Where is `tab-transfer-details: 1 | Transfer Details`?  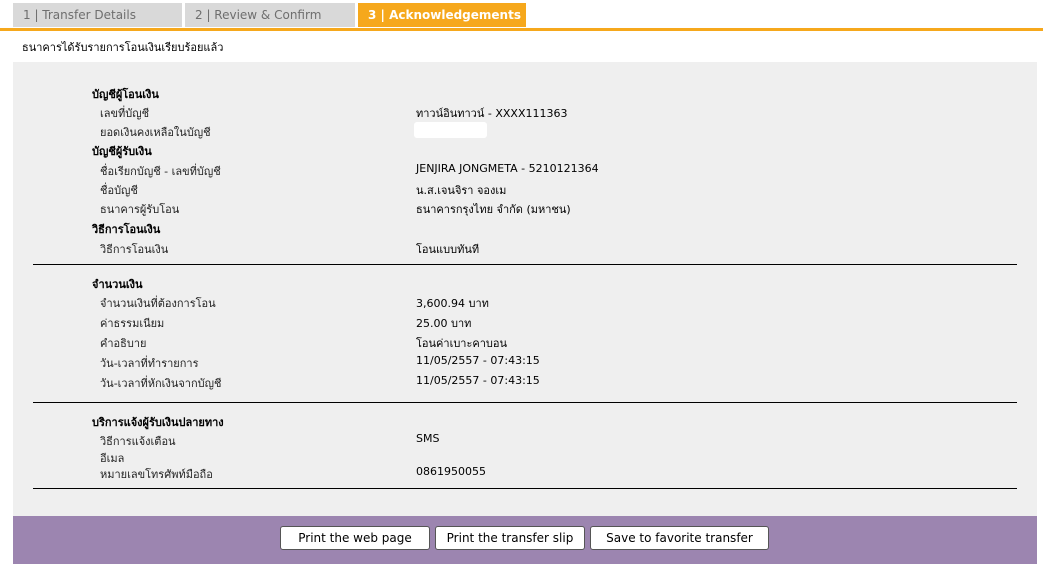
tab-transfer-details: 1 | Transfer Details is located at coordinates (97, 15).